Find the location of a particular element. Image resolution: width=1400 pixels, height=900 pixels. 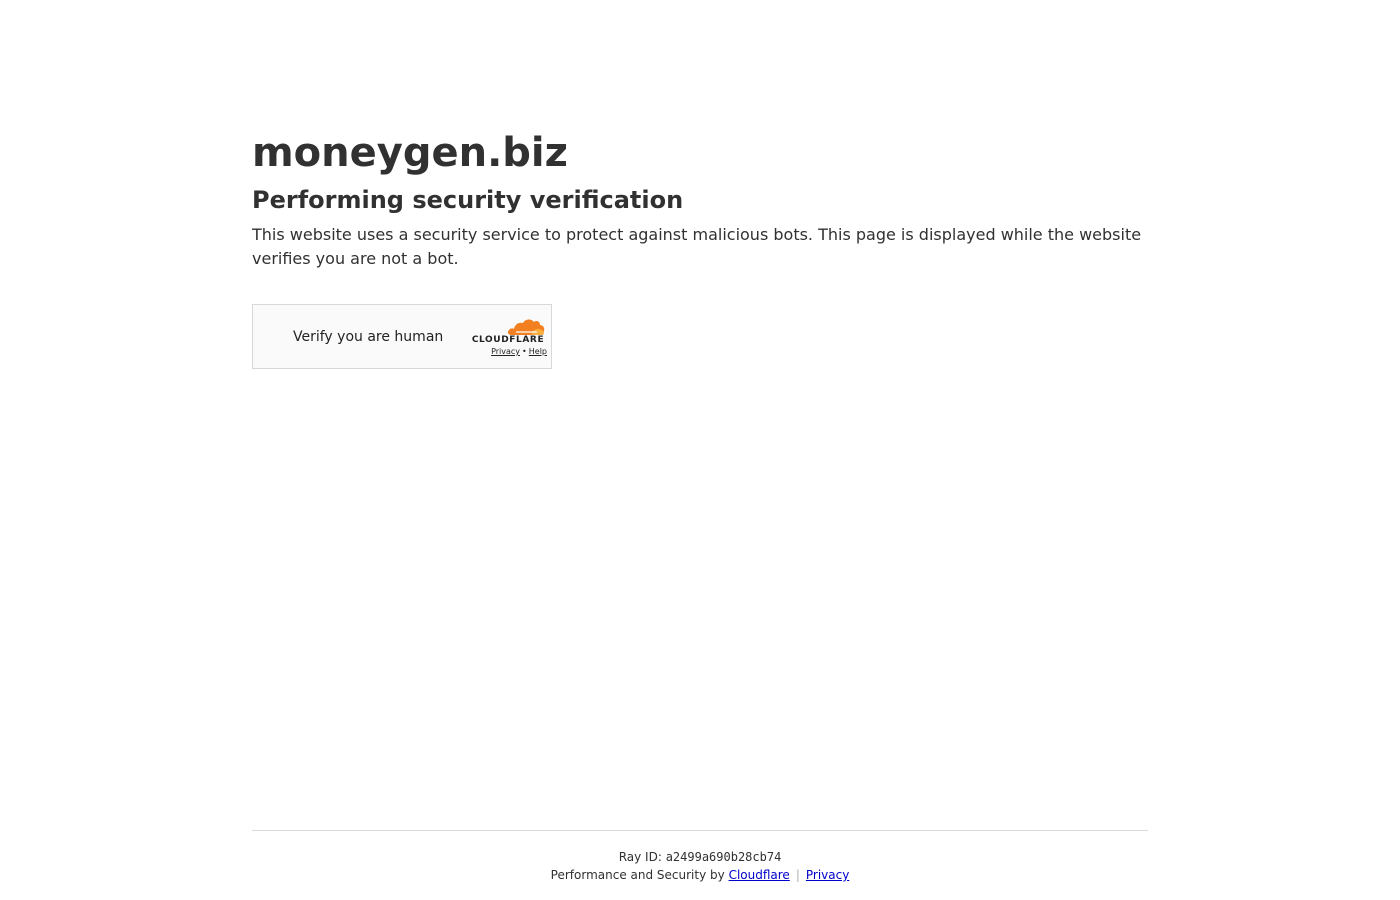

performance-text: Performance and Security by is located at coordinates (637, 875).